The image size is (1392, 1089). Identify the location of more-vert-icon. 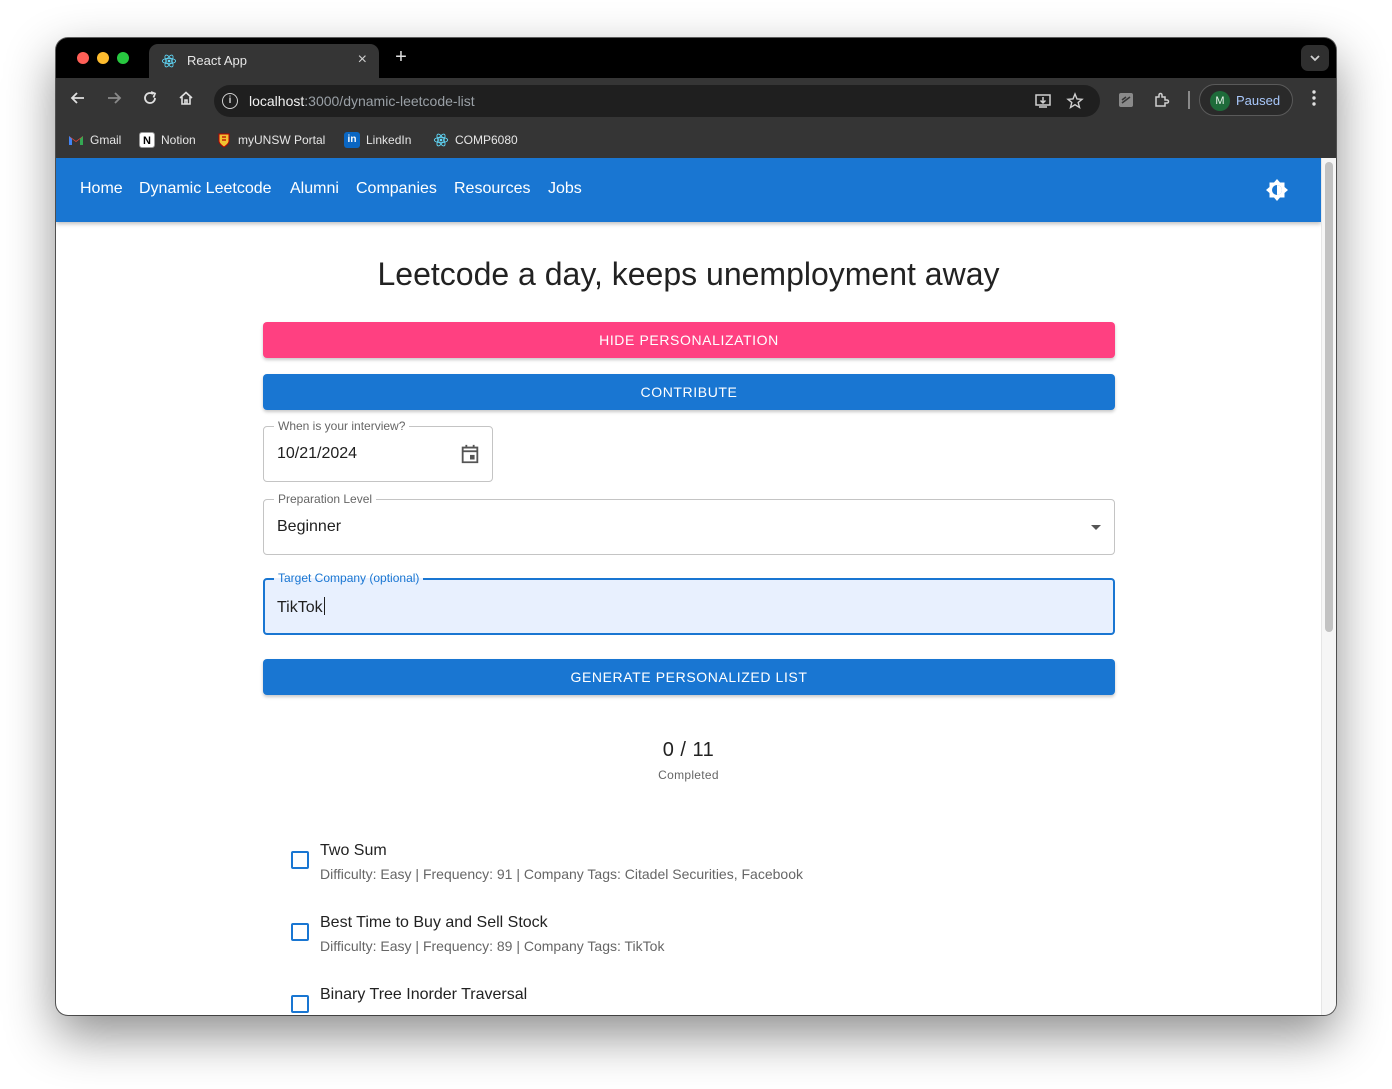
(1314, 98).